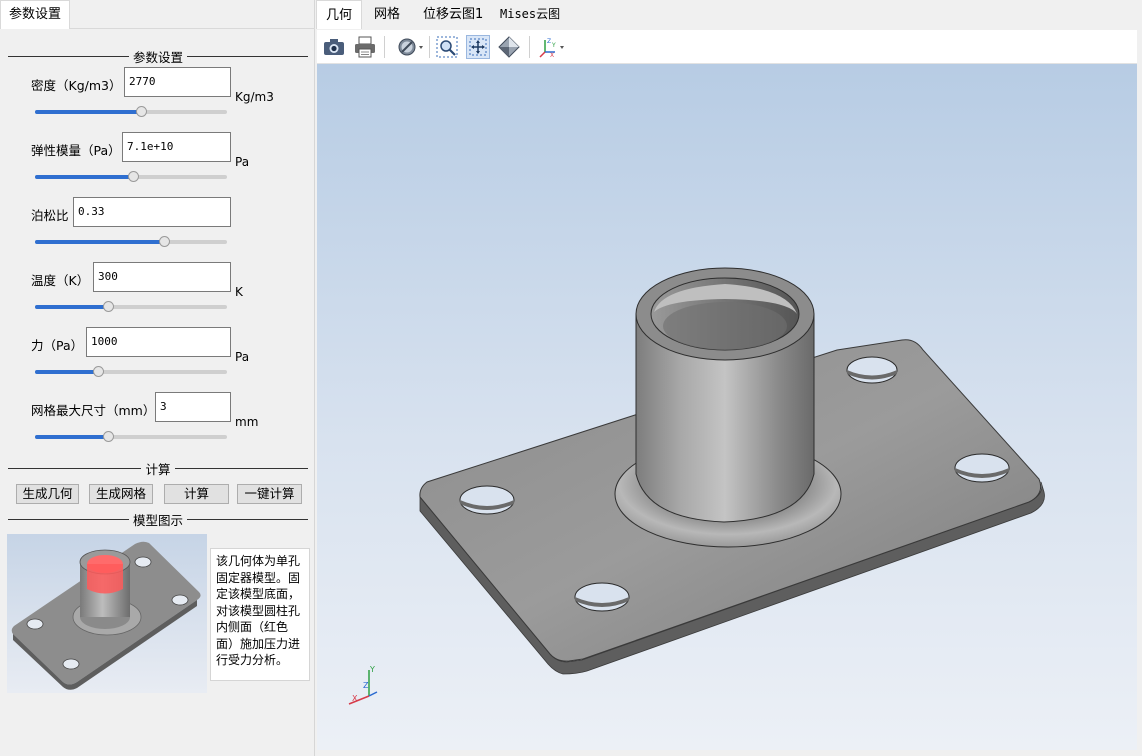 Image resolution: width=1142 pixels, height=756 pixels. I want to click on modulus-label: 弹性模量（Pa）, so click(76, 150).